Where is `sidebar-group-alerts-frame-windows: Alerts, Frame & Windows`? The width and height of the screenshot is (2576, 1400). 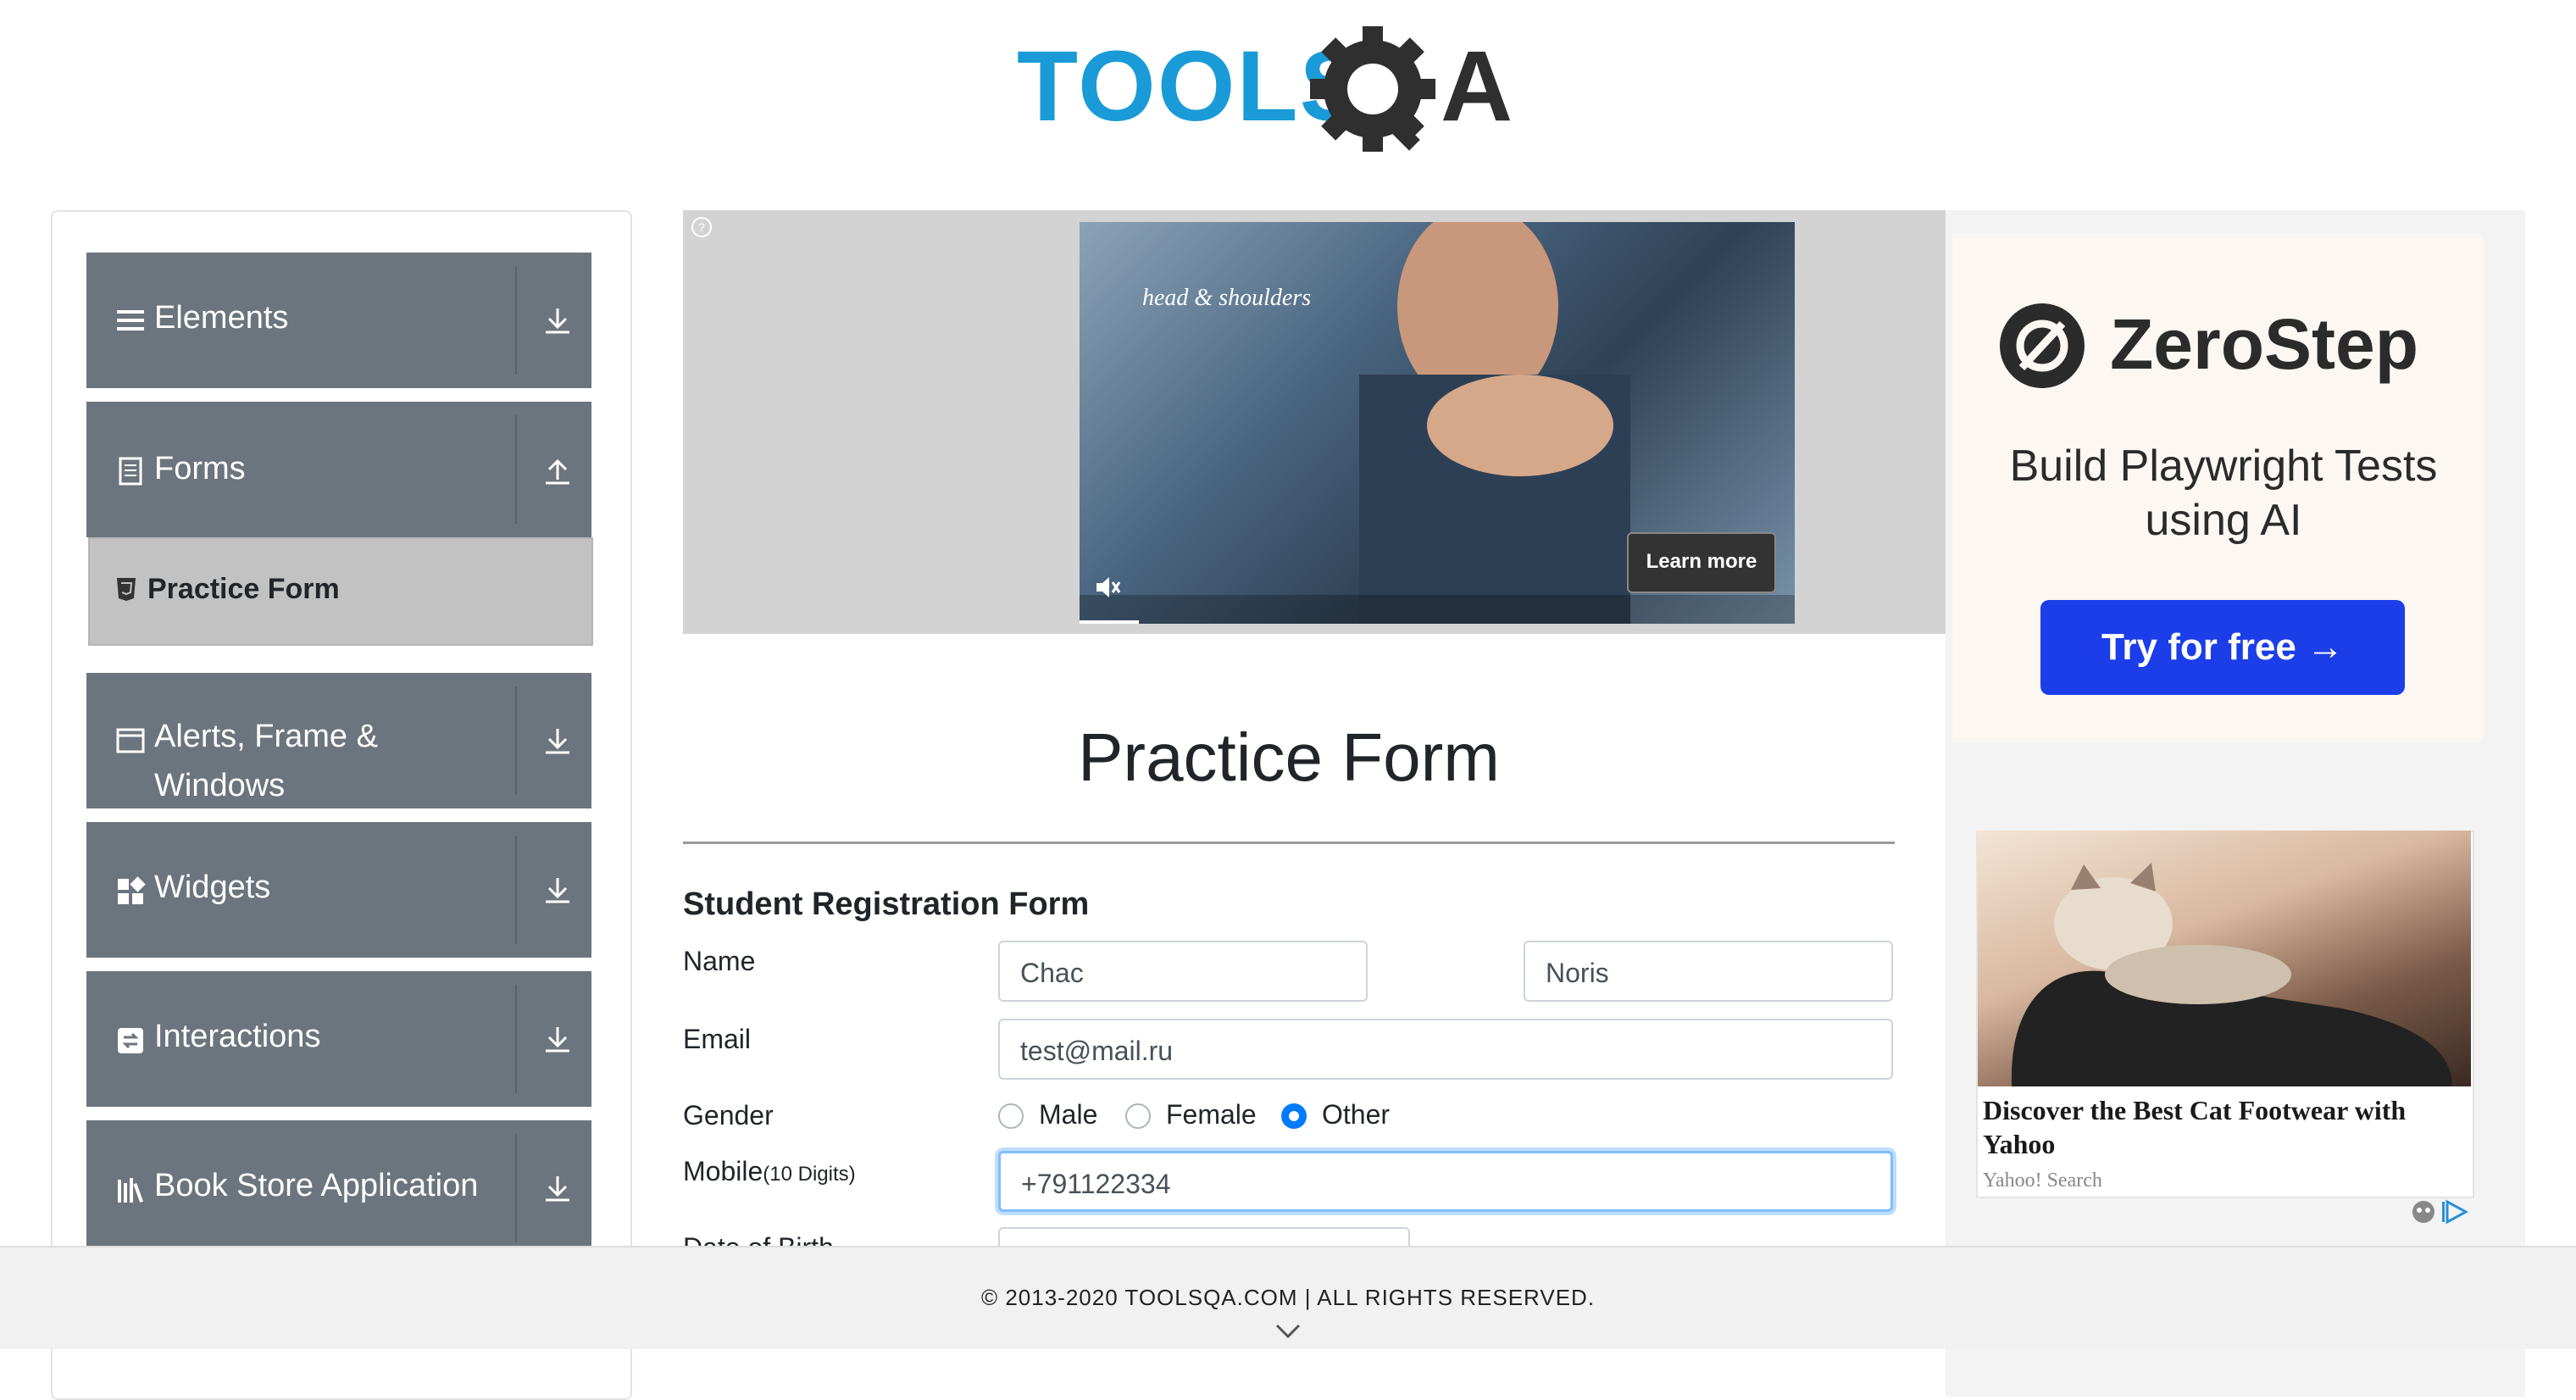
sidebar-group-alerts-frame-windows: Alerts, Frame & Windows is located at coordinates (338, 740).